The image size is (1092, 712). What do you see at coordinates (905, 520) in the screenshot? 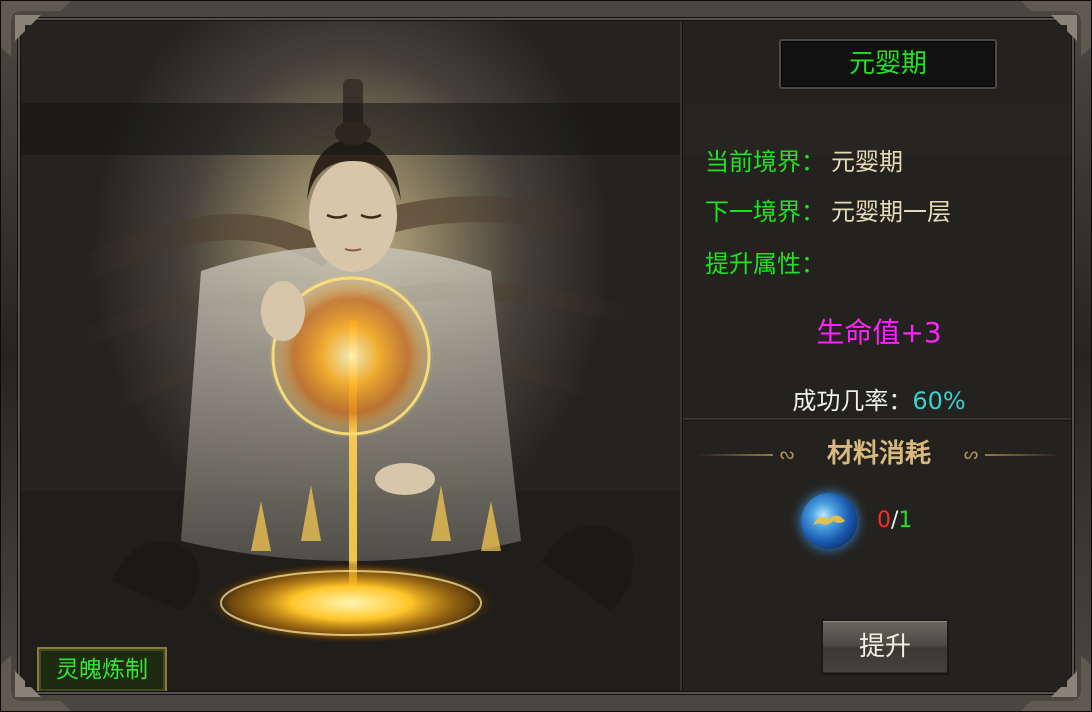
I see `material-need: 1` at bounding box center [905, 520].